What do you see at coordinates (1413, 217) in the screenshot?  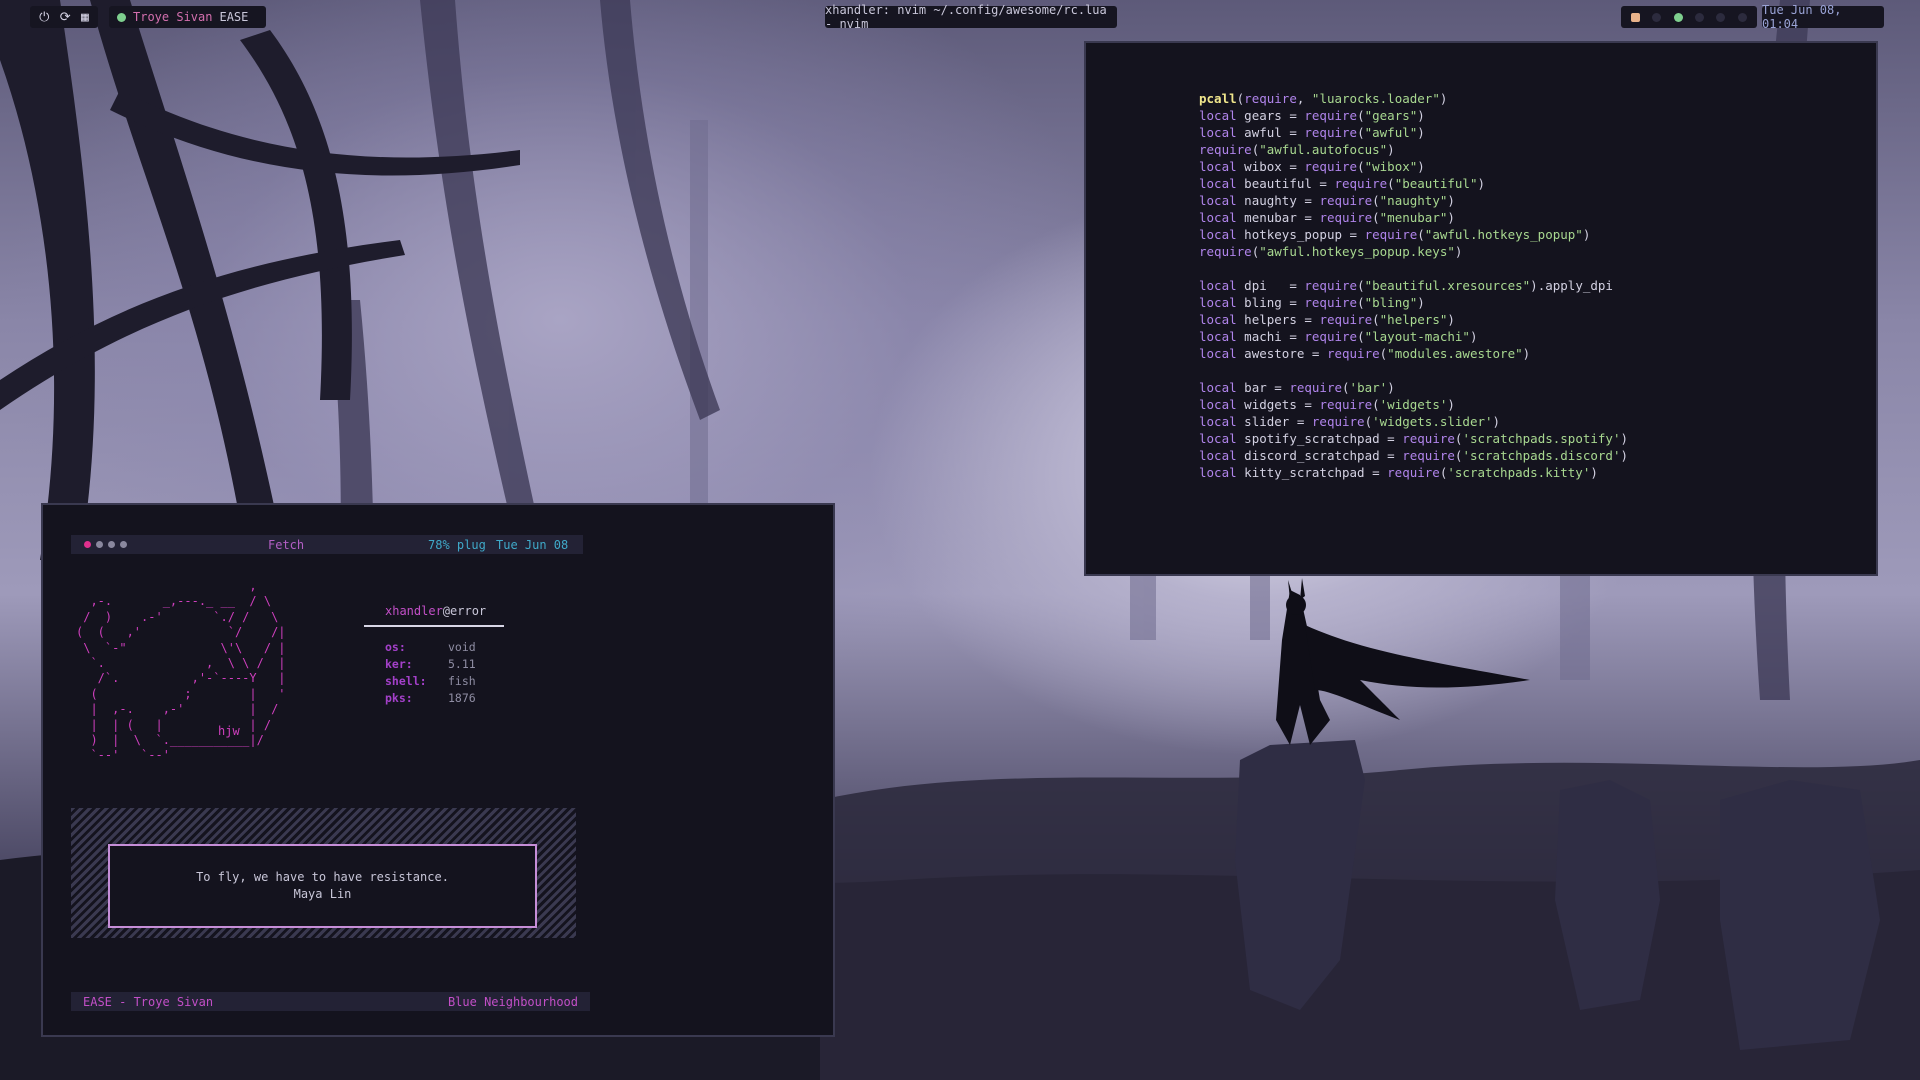 I see `code-line: local menubar = require("menubar")` at bounding box center [1413, 217].